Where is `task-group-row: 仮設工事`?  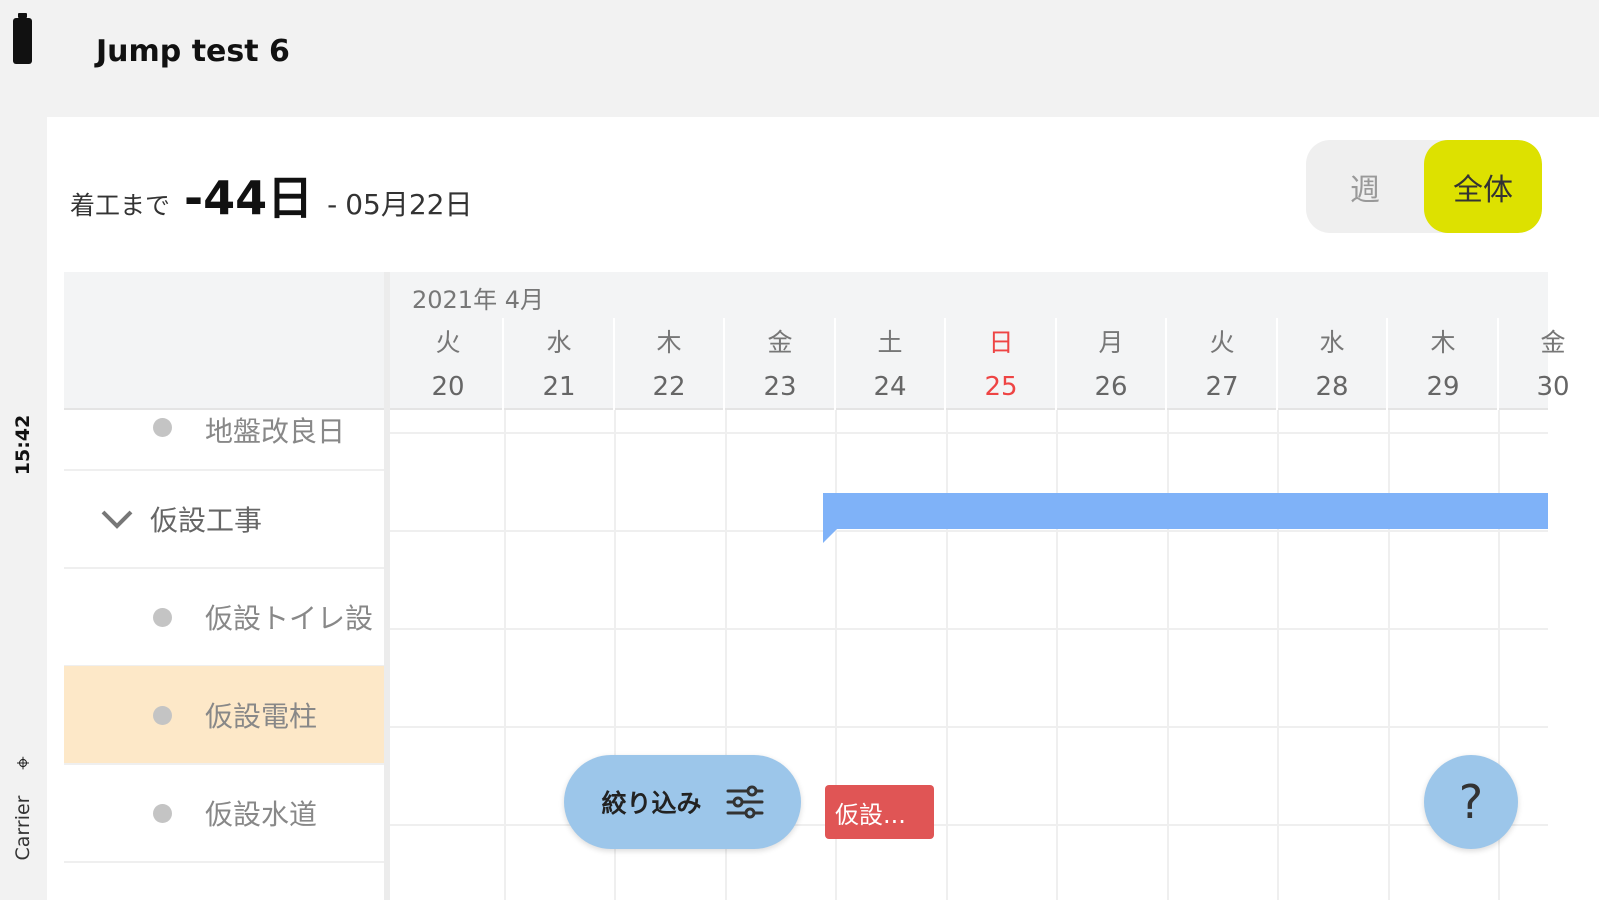 task-group-row: 仮設工事 is located at coordinates (224, 519).